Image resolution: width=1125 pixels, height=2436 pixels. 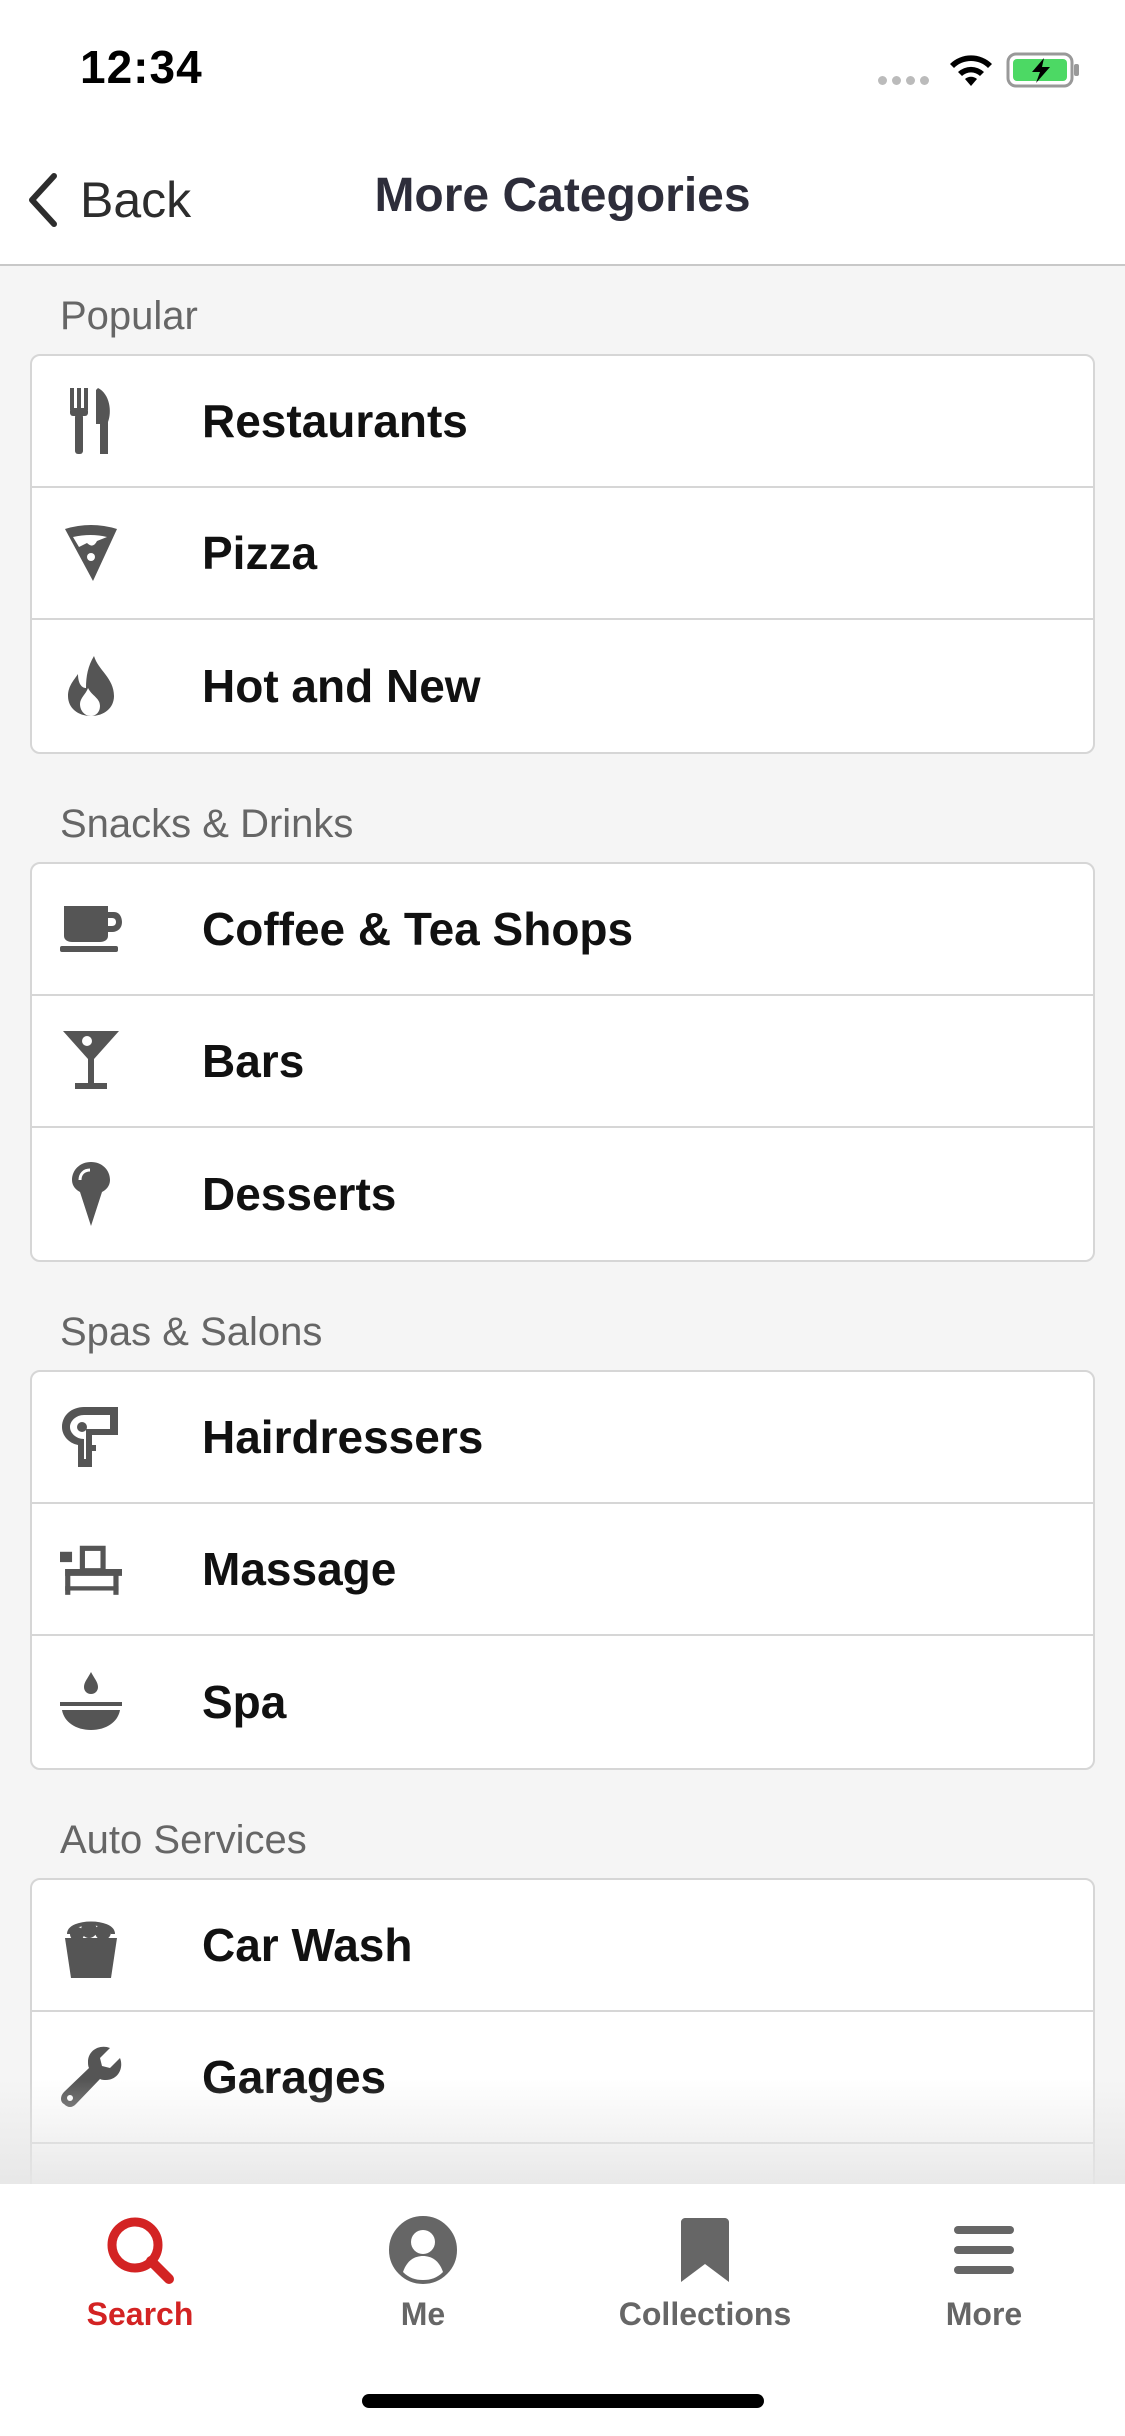 I want to click on category-label: Desserts, so click(x=299, y=1194).